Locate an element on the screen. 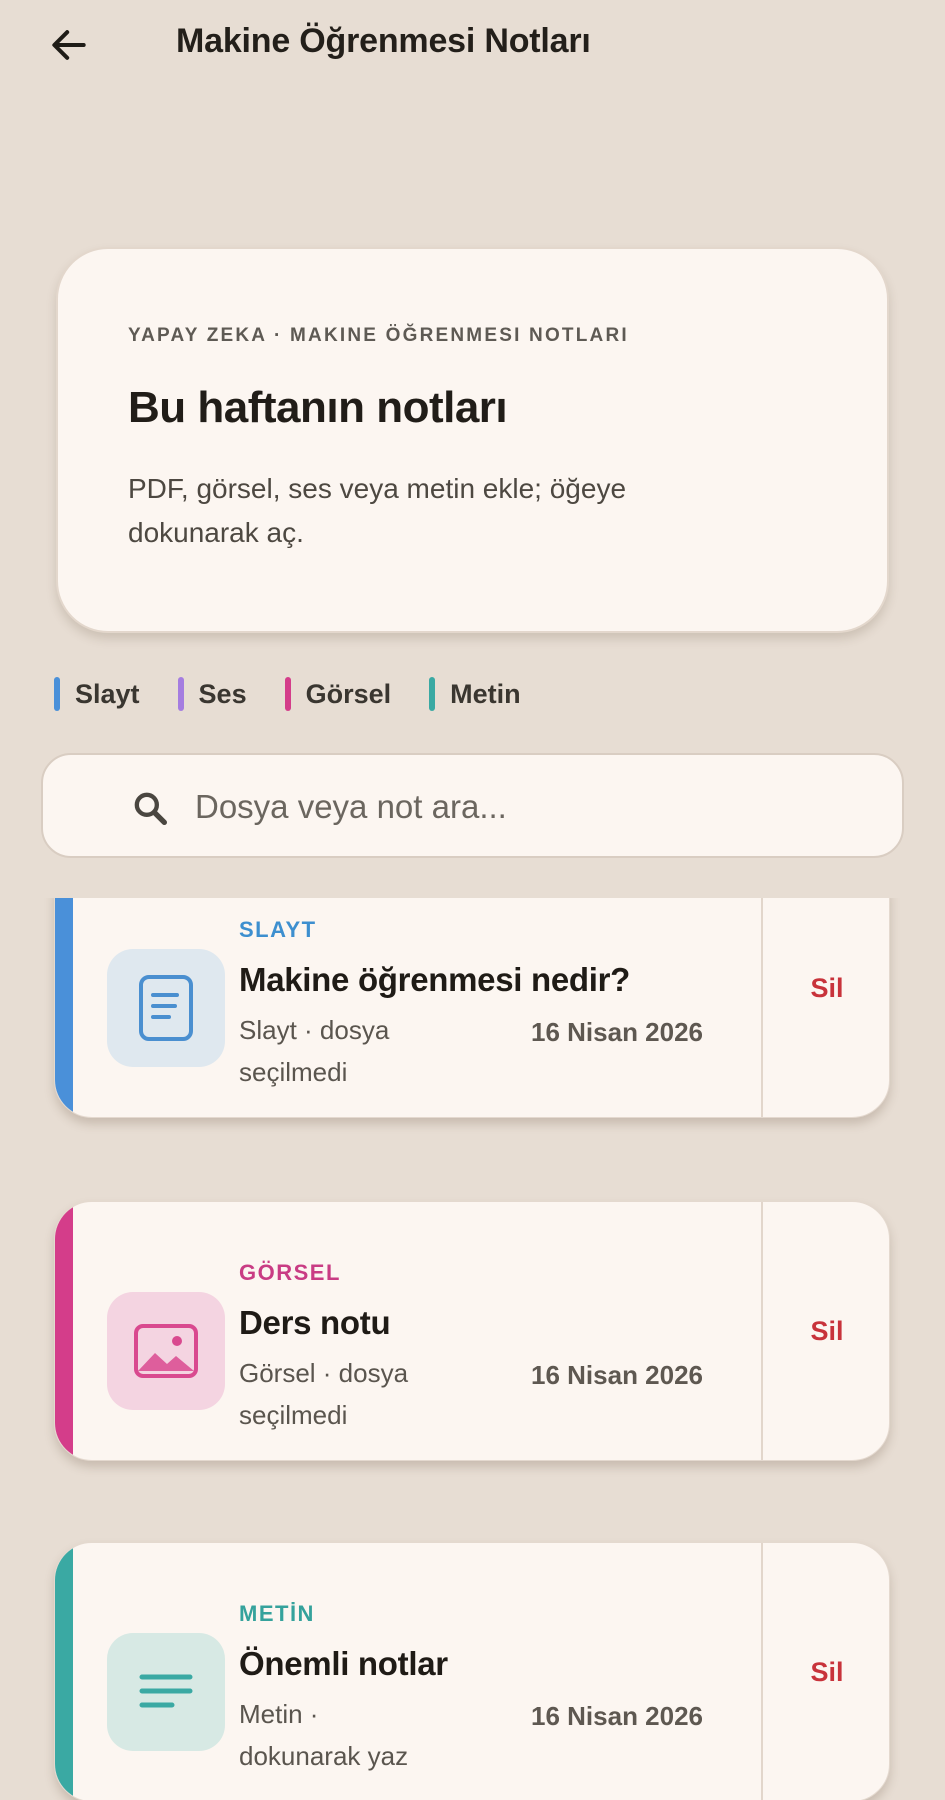 Image resolution: width=945 pixels, height=1800 pixels. summary-eyebrow: YAPAY ZEKA · MAKINE ÖĞRENMESI NOTLARI is located at coordinates (378, 335).